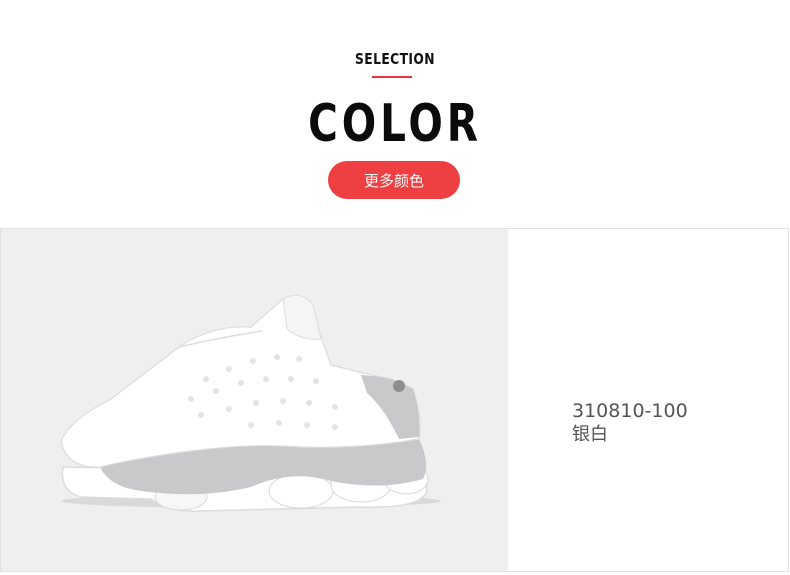  I want to click on more-colors-button: 更多颜色, so click(394, 180).